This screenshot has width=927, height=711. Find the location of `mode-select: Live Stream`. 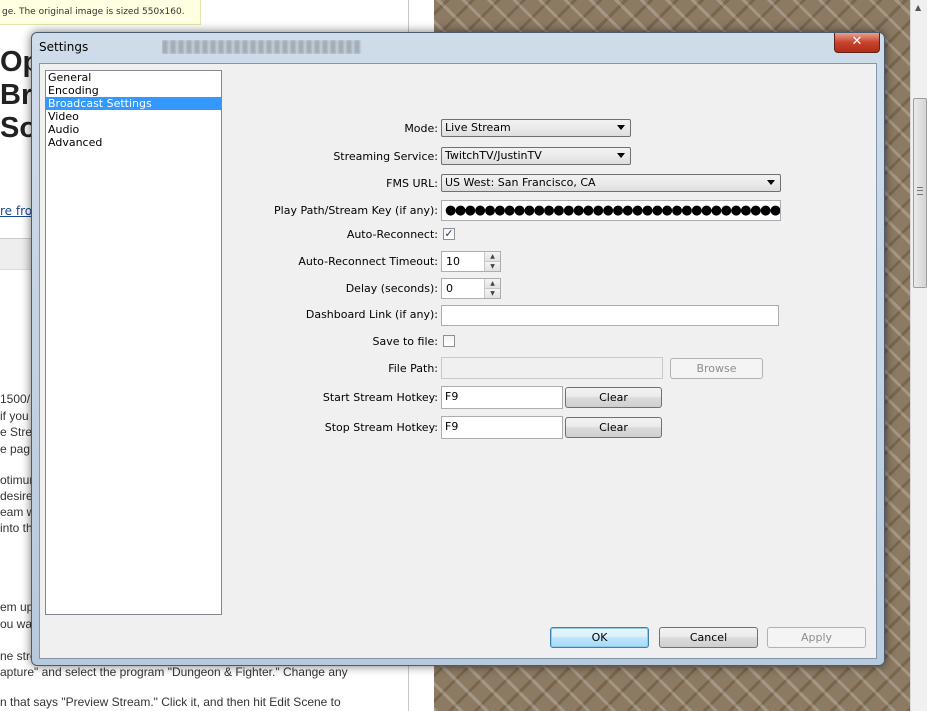

mode-select: Live Stream is located at coordinates (536, 128).